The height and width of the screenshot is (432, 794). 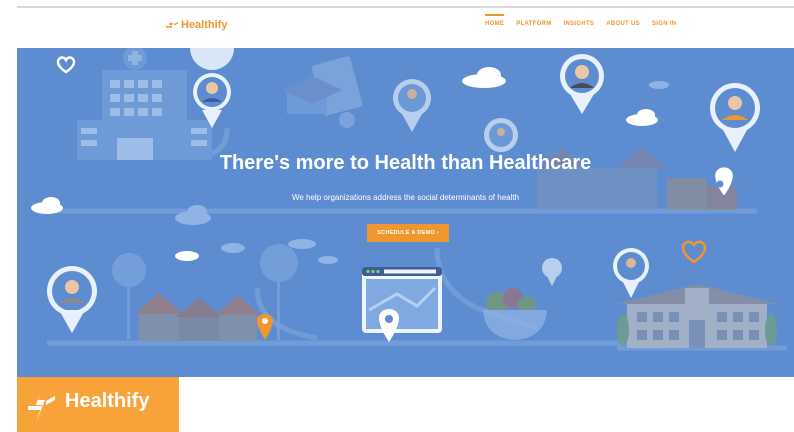 What do you see at coordinates (664, 24) in the screenshot?
I see `nav-sign-in: SIGN IN` at bounding box center [664, 24].